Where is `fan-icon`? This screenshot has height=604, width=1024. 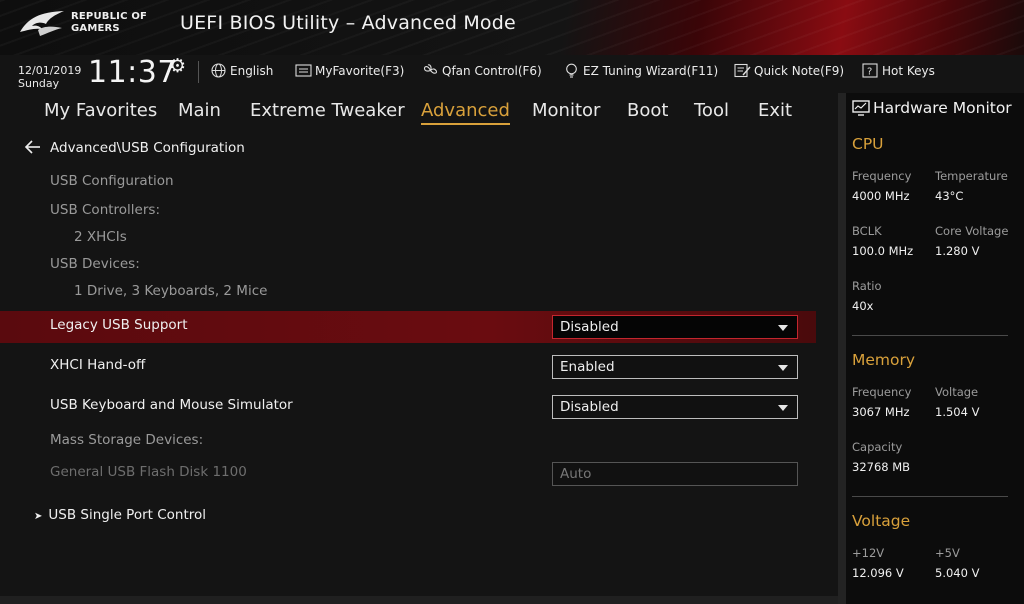 fan-icon is located at coordinates (430, 70).